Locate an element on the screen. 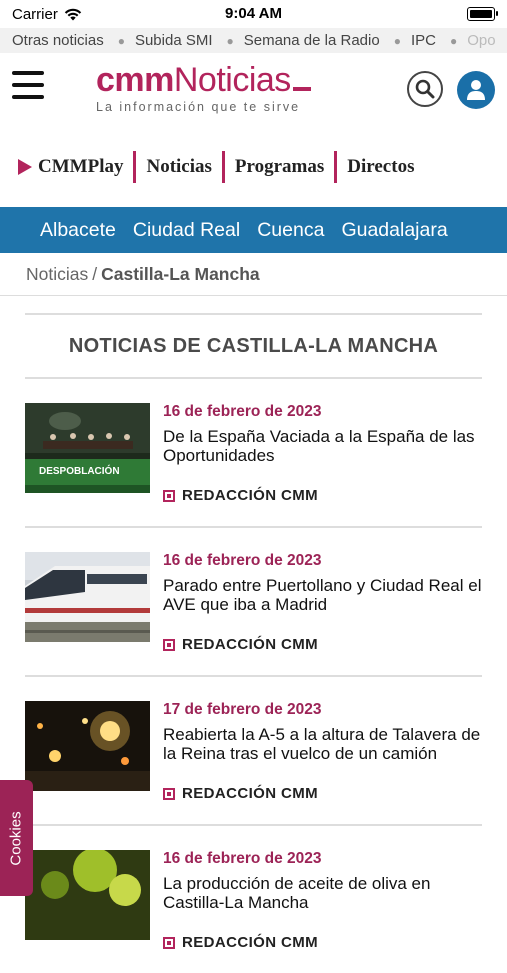  cookies-tab: Cookies is located at coordinates (16, 838).